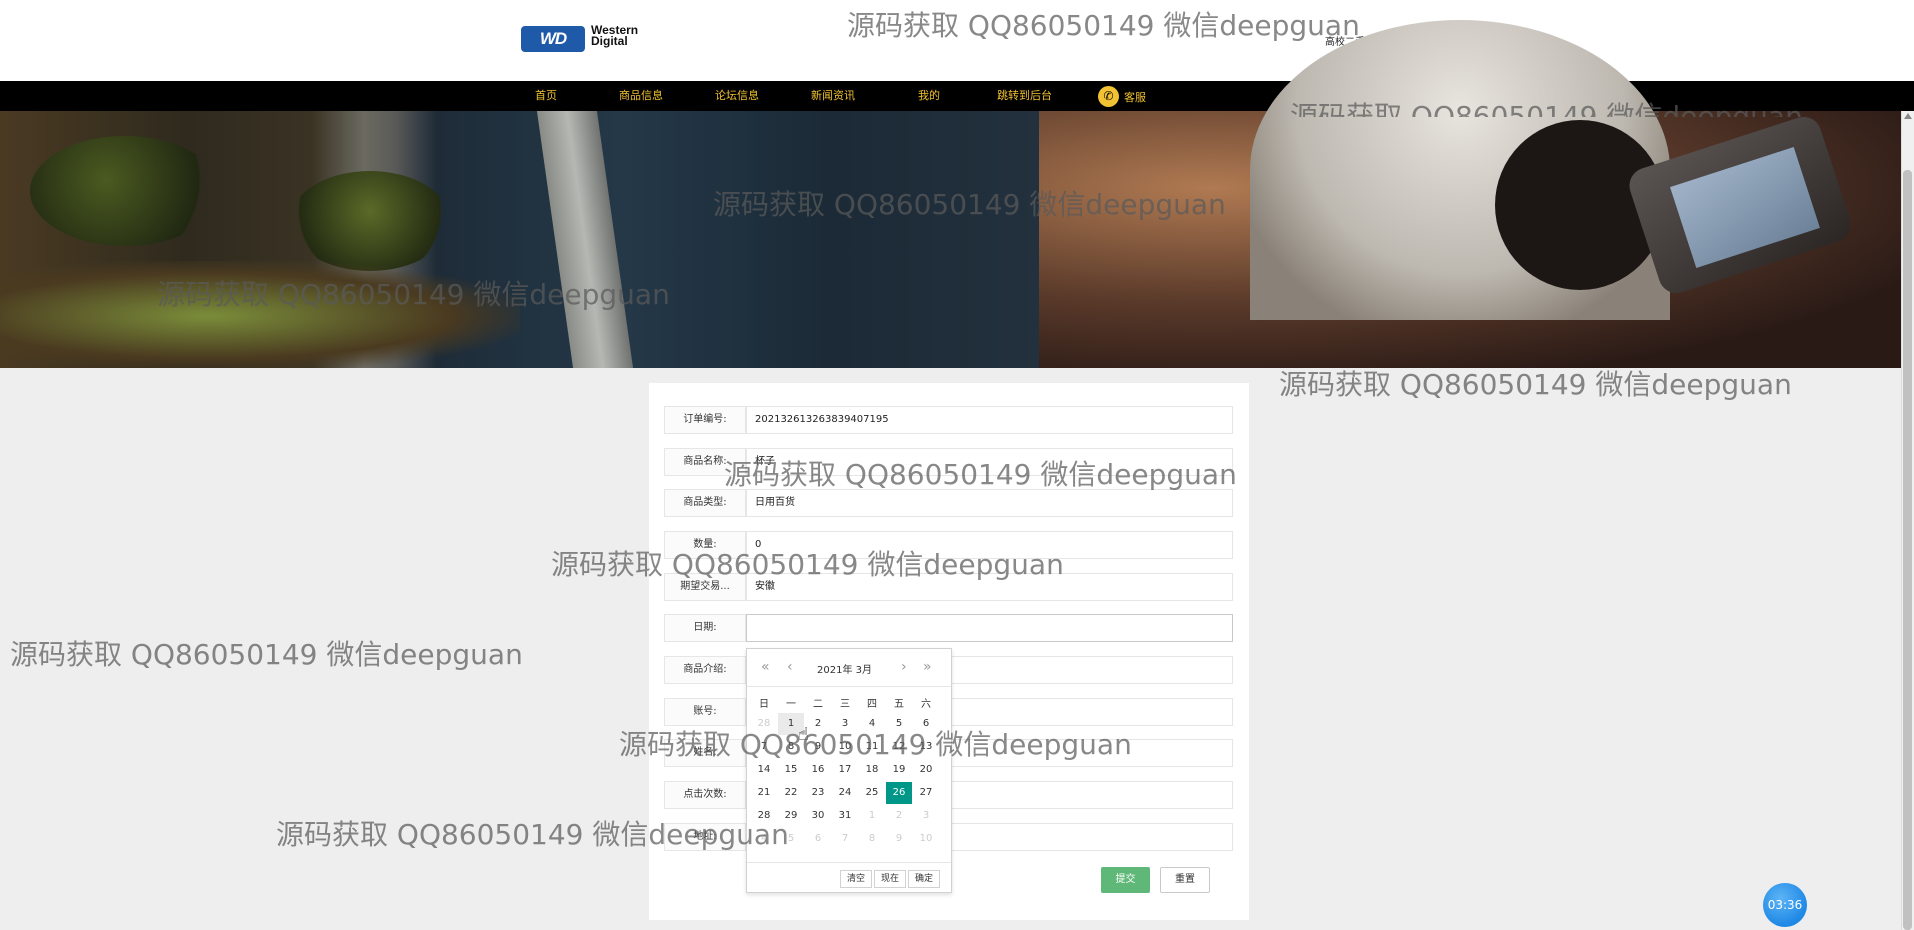 The image size is (1914, 930). I want to click on clear-date-button: 清空, so click(856, 879).